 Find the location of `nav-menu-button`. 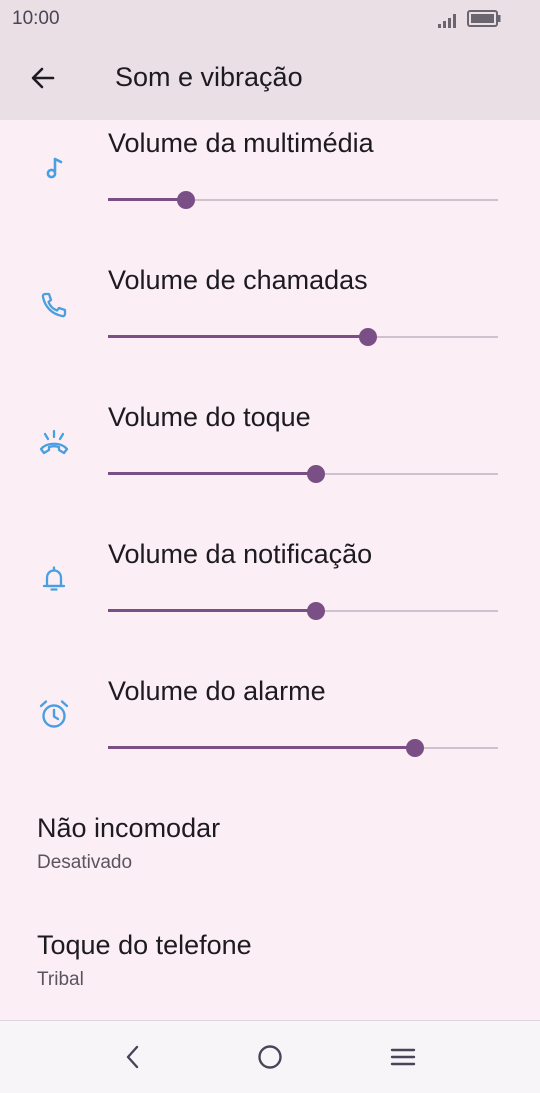

nav-menu-button is located at coordinates (403, 1057).